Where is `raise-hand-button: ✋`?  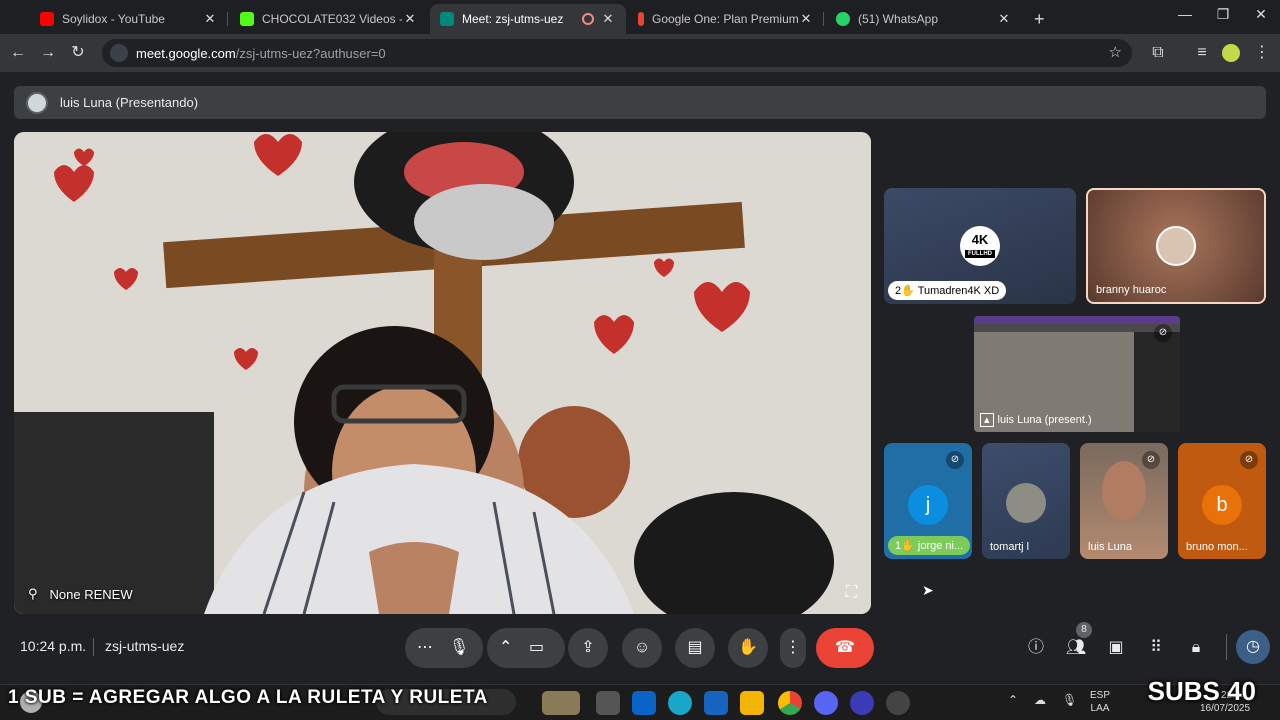 raise-hand-button: ✋ is located at coordinates (748, 648).